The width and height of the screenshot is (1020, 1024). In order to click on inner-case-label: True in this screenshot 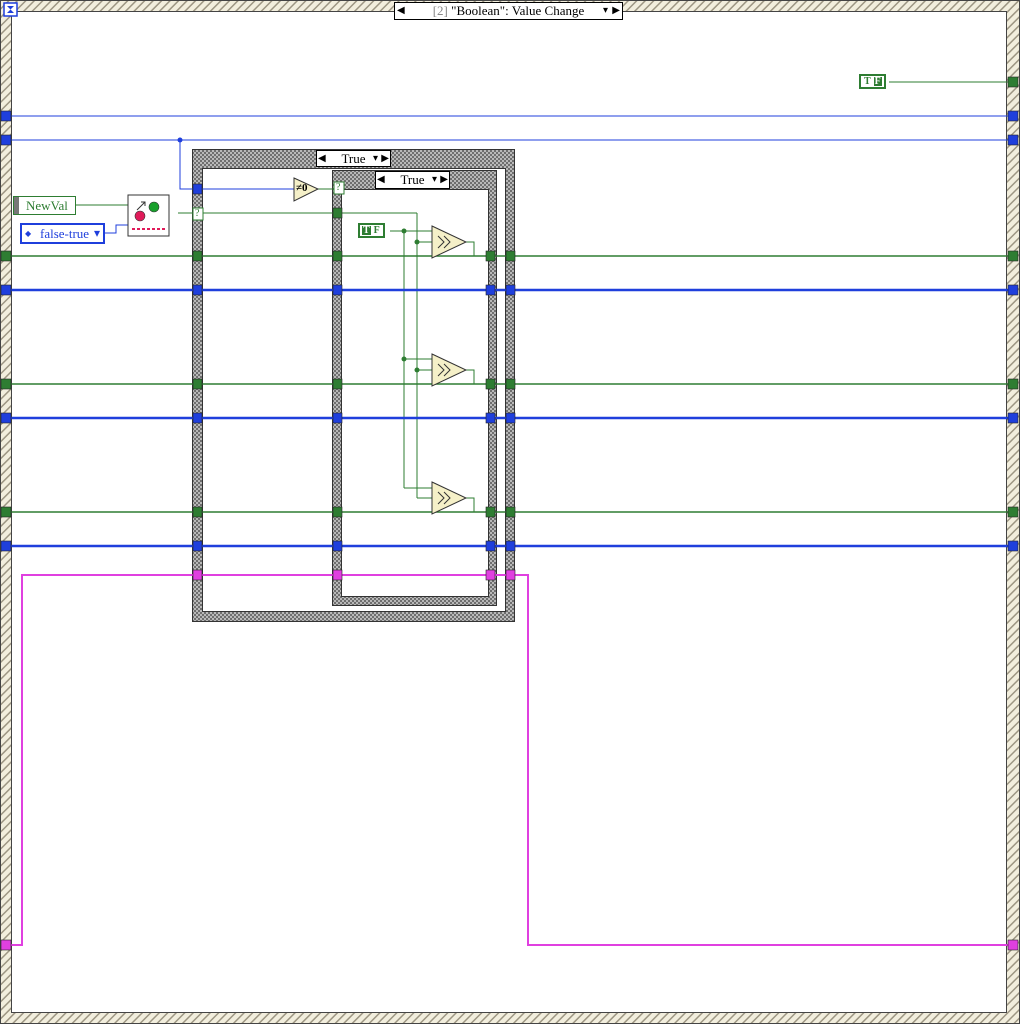, I will do `click(412, 179)`.